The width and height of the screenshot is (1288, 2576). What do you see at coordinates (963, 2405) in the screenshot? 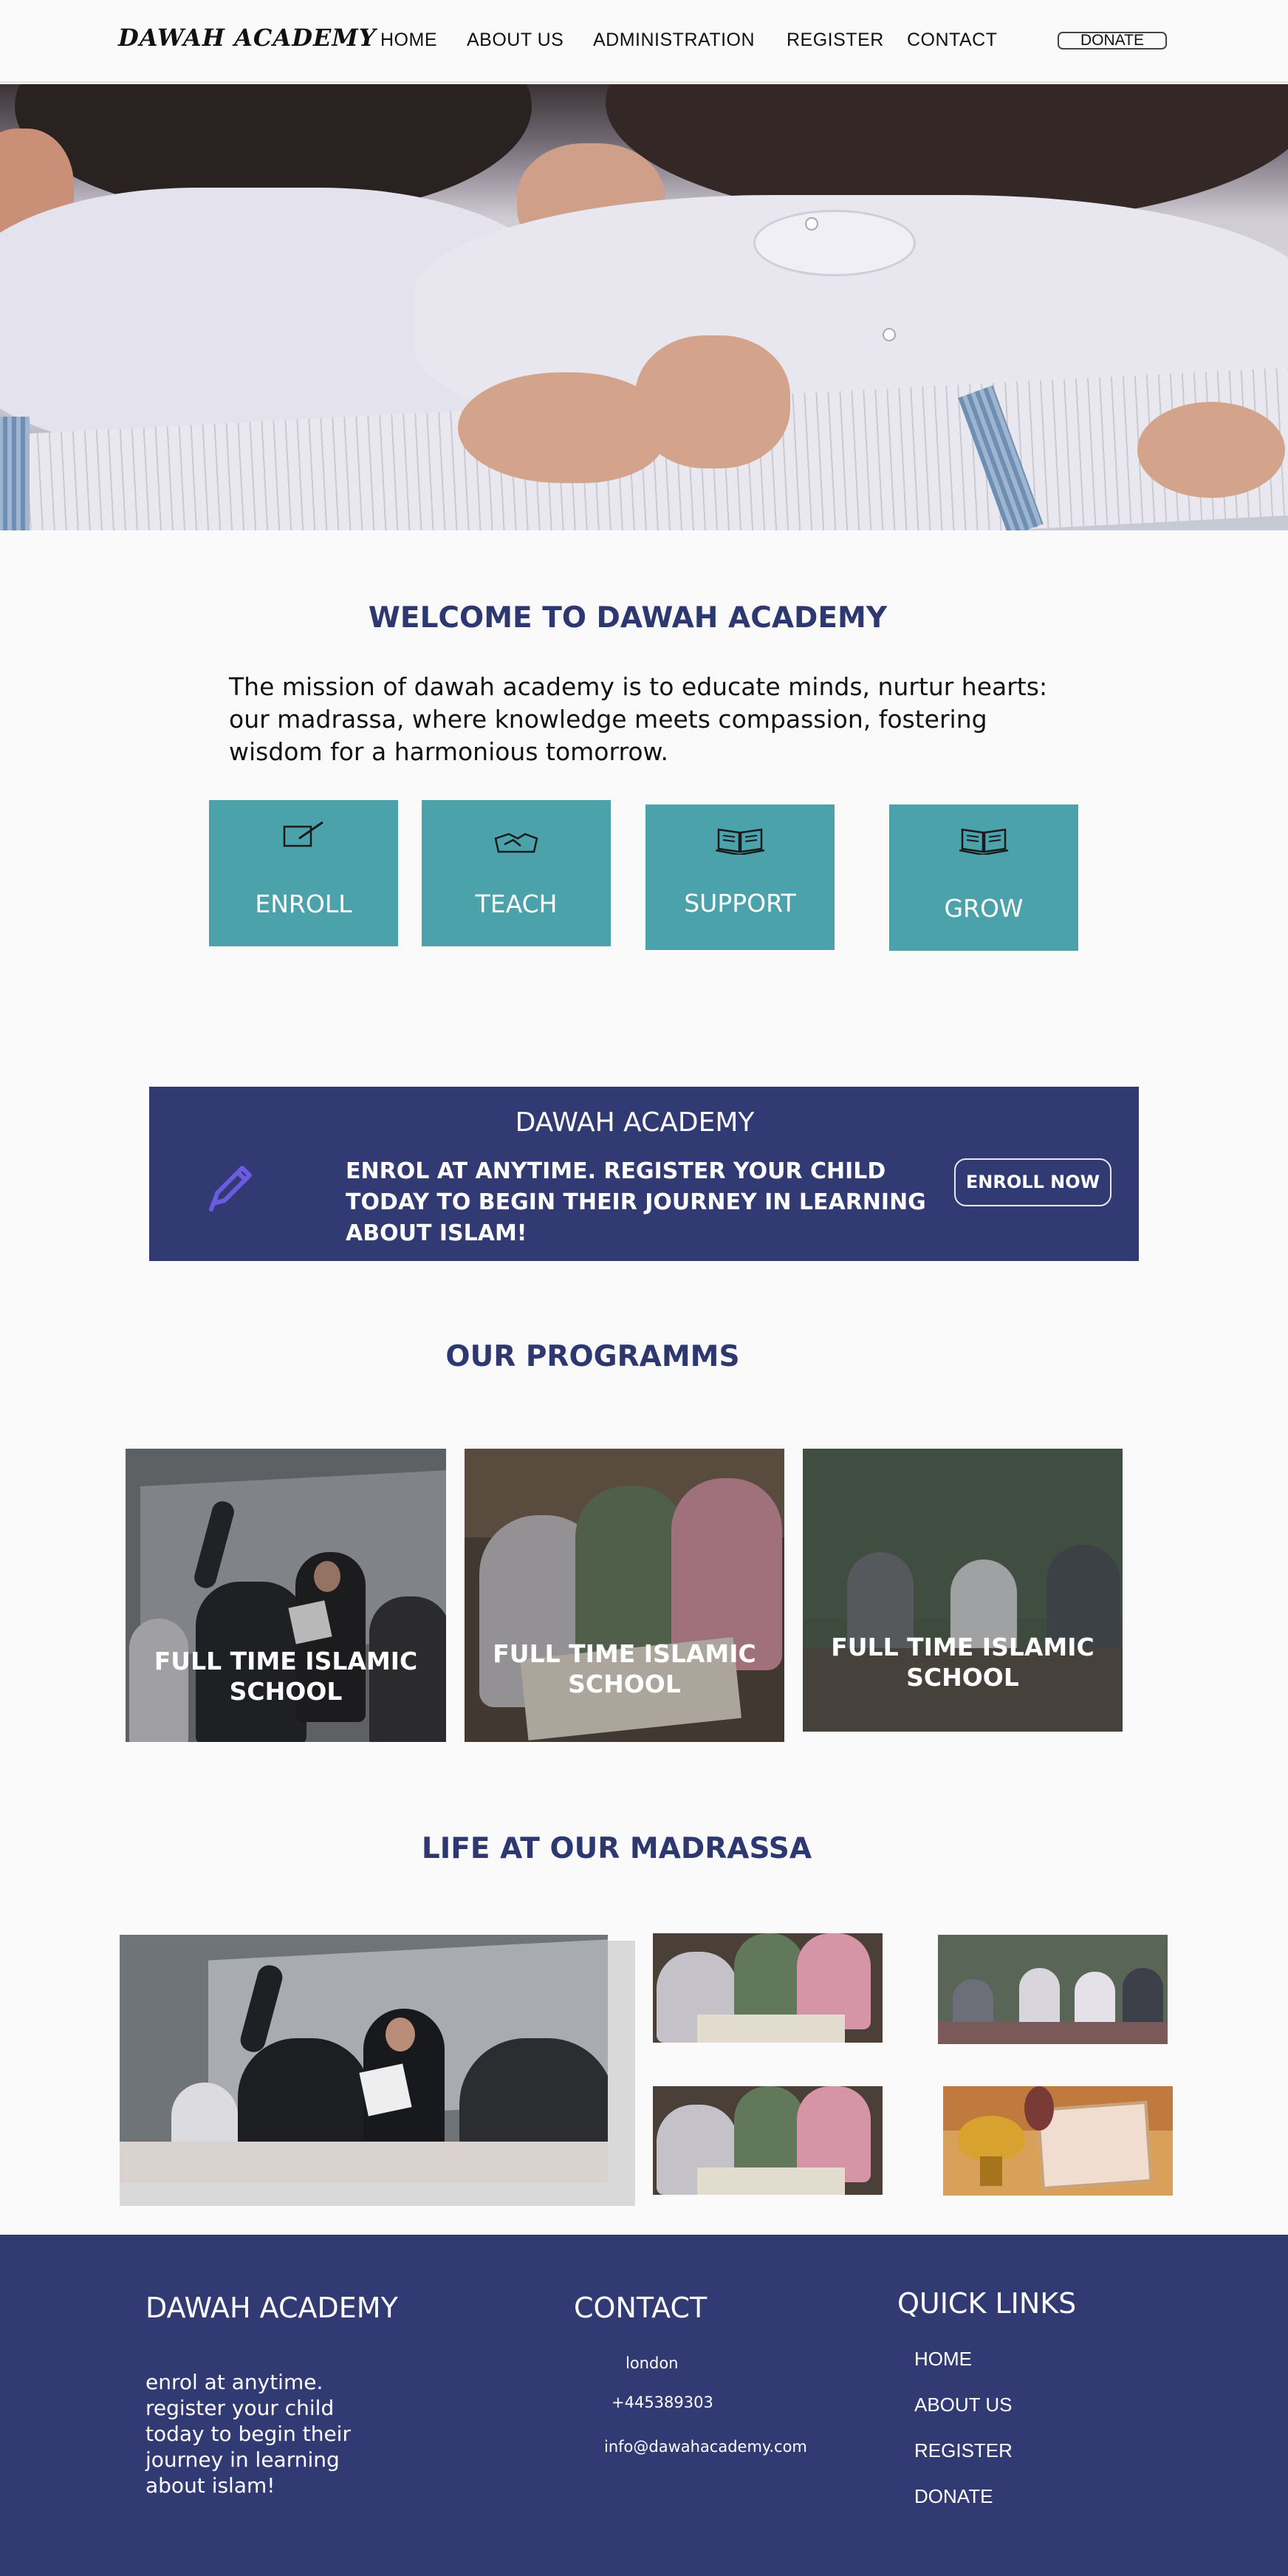
I see `footer-link-about-us: ABOUT US` at bounding box center [963, 2405].